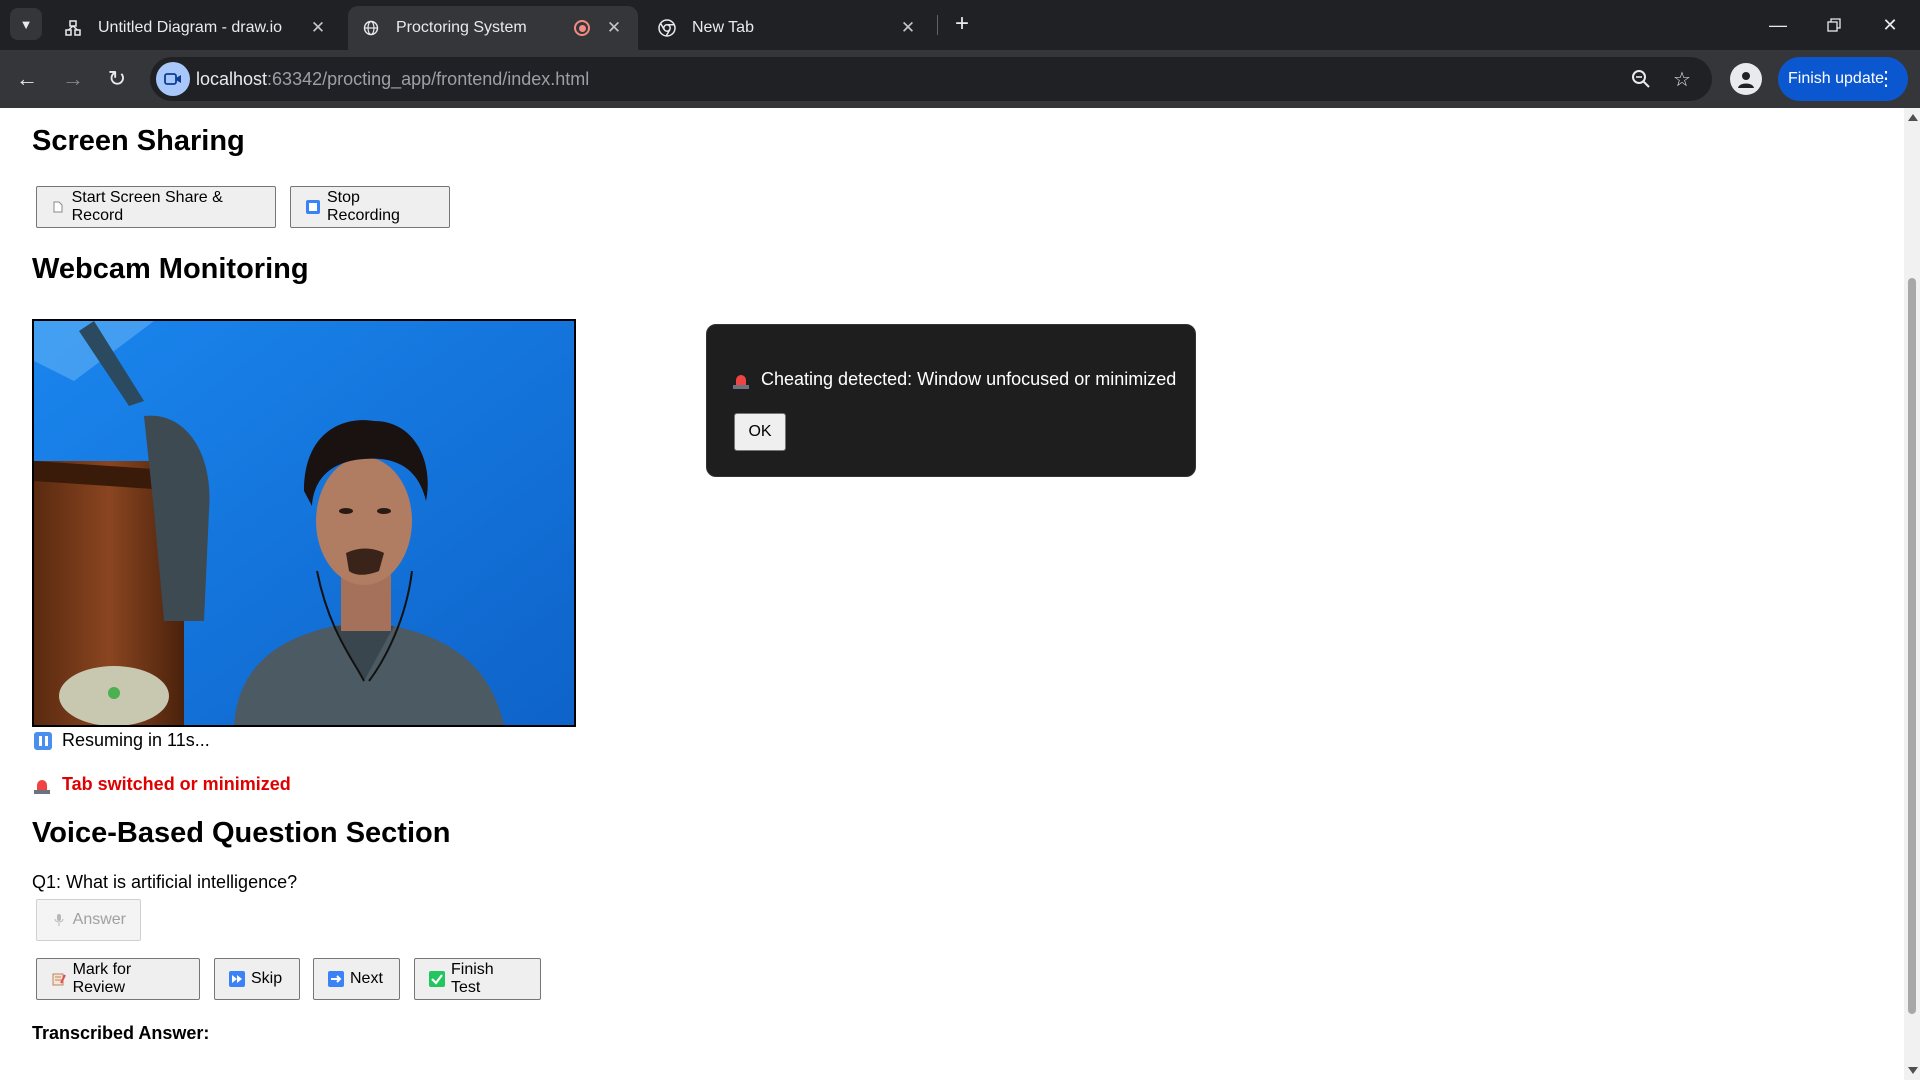 This screenshot has height=1080, width=1920. I want to click on next-button: Next, so click(356, 979).